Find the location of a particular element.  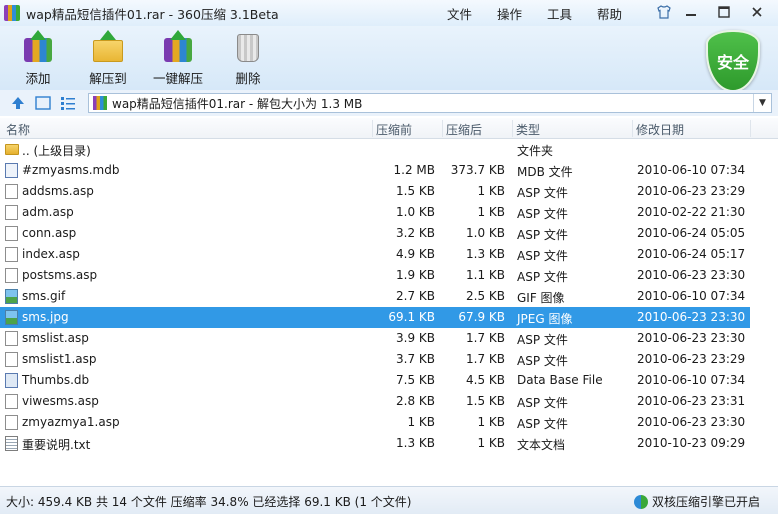

file-modified-date: 2010-06-24 05:05 is located at coordinates (691, 233).